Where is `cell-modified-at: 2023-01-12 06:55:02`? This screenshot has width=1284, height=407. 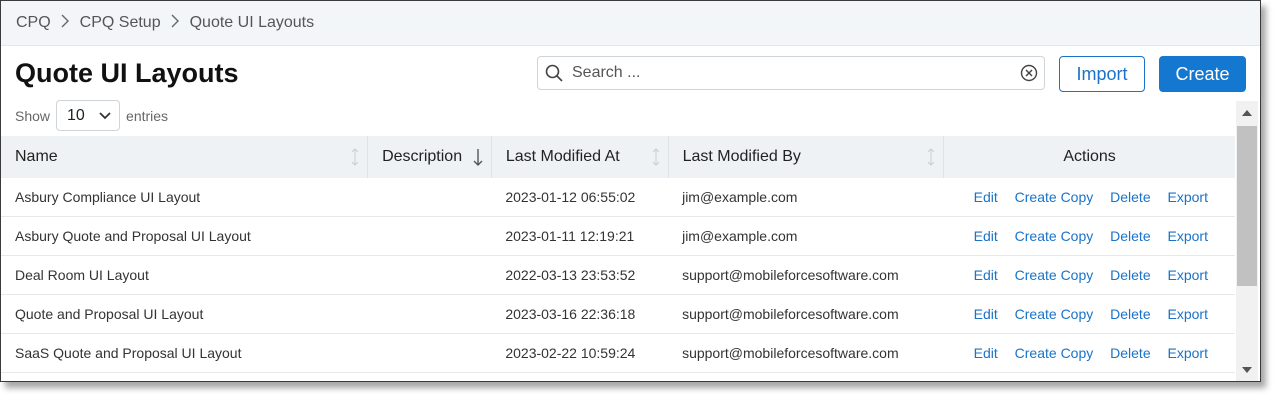
cell-modified-at: 2023-01-12 06:55:02 is located at coordinates (580, 197).